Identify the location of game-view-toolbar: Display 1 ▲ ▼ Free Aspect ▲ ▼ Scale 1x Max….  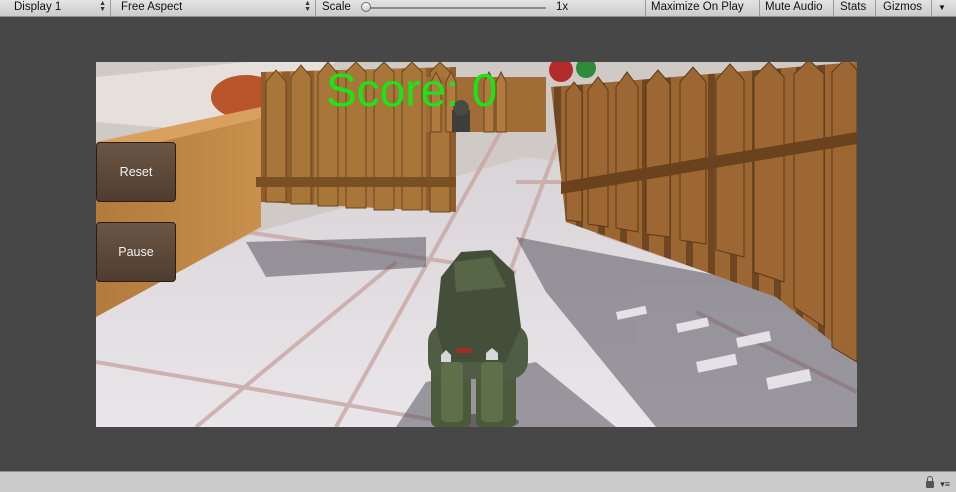
(478, 8).